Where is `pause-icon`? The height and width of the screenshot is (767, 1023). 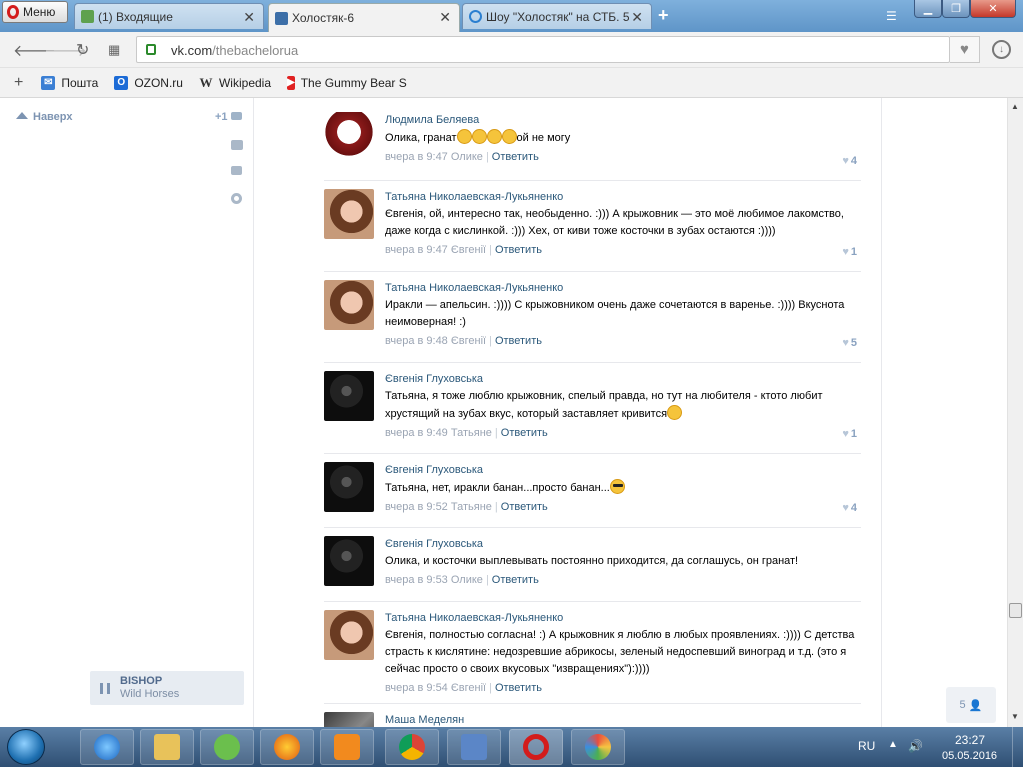 pause-icon is located at coordinates (105, 688).